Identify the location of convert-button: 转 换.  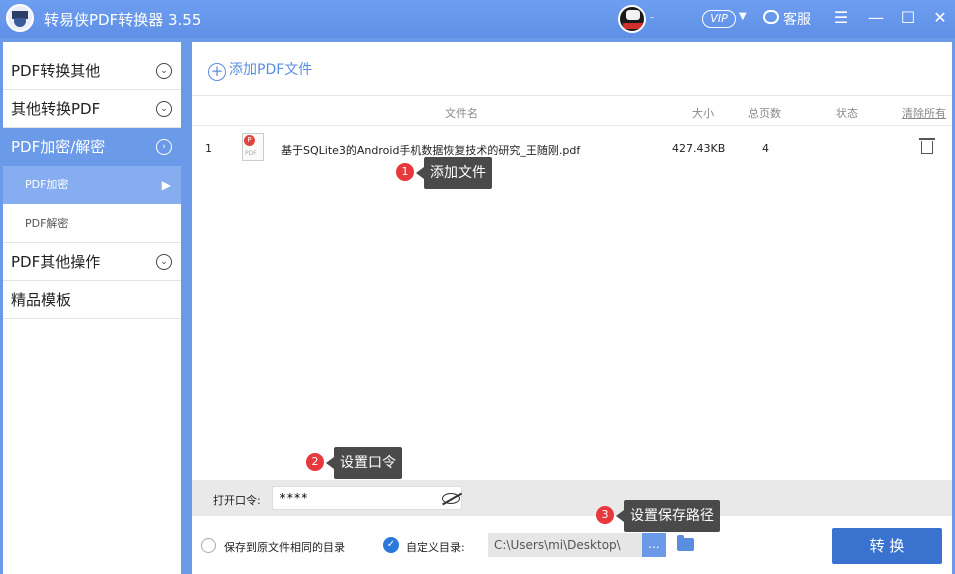
(887, 546).